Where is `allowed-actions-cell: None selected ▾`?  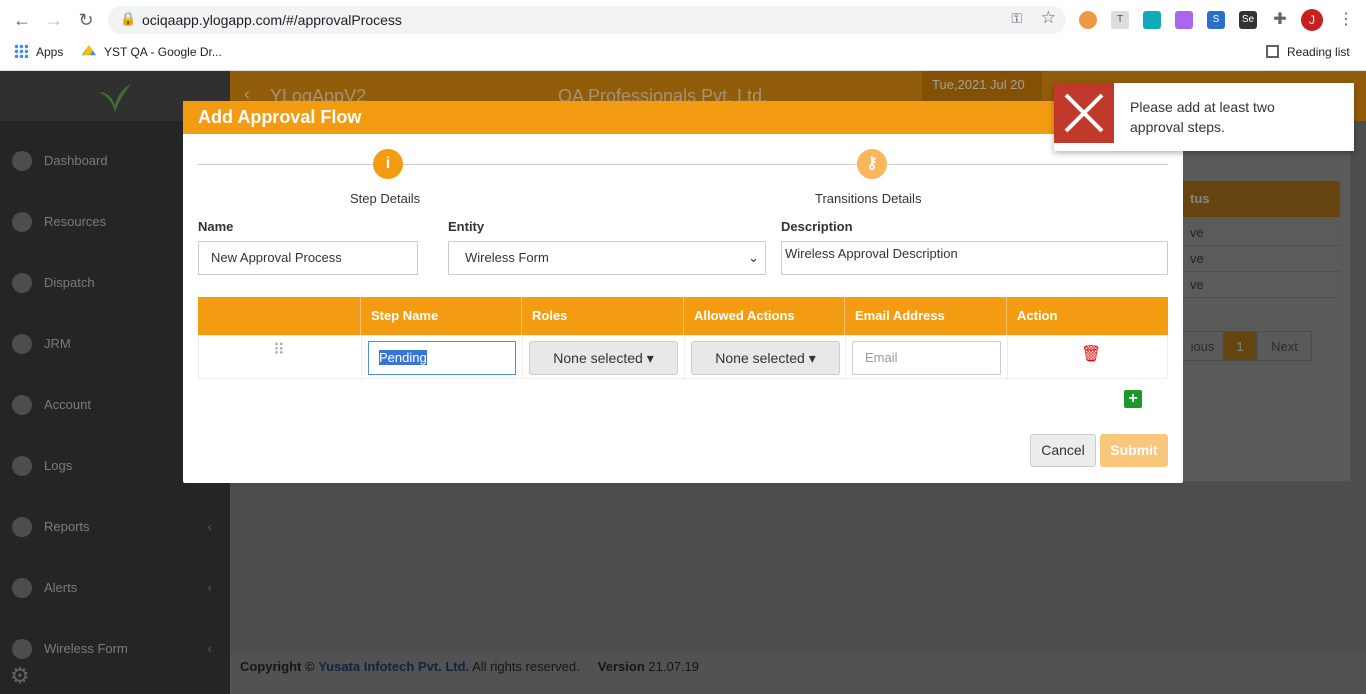
allowed-actions-cell: None selected ▾ is located at coordinates (764, 358).